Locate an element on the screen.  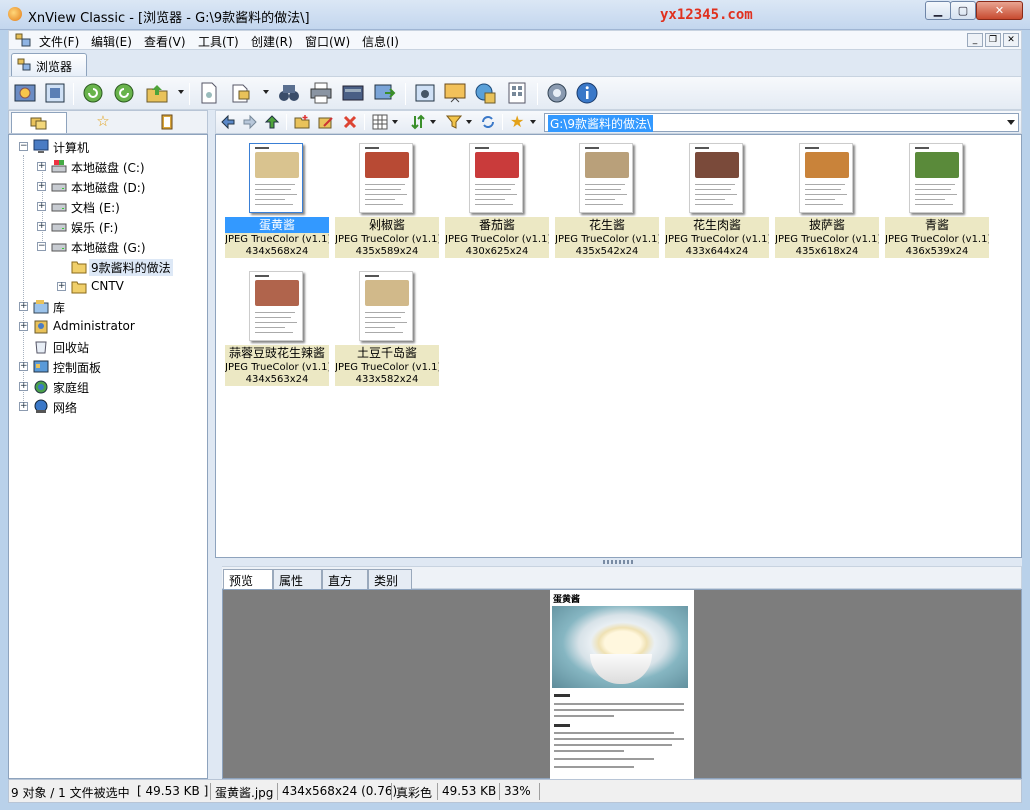
tree-node-recycle-bin: 回收站 is located at coordinates (109, 347).